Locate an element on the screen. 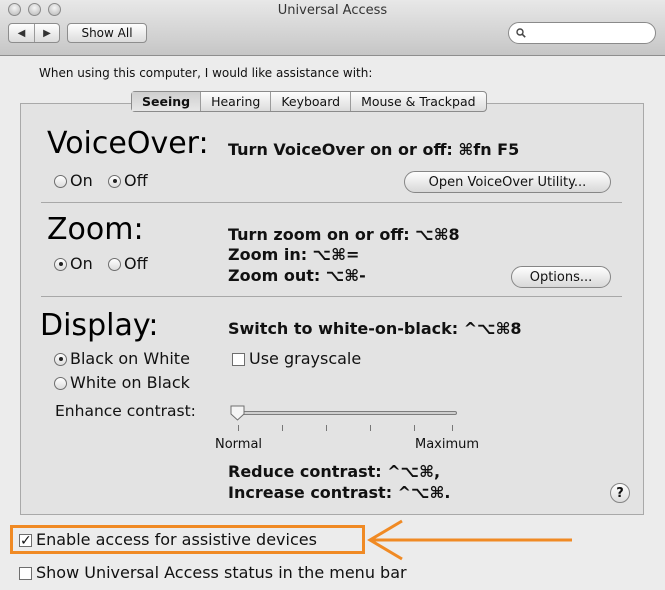 This screenshot has height=590, width=665. tab-hearing: Hearing is located at coordinates (235, 101).